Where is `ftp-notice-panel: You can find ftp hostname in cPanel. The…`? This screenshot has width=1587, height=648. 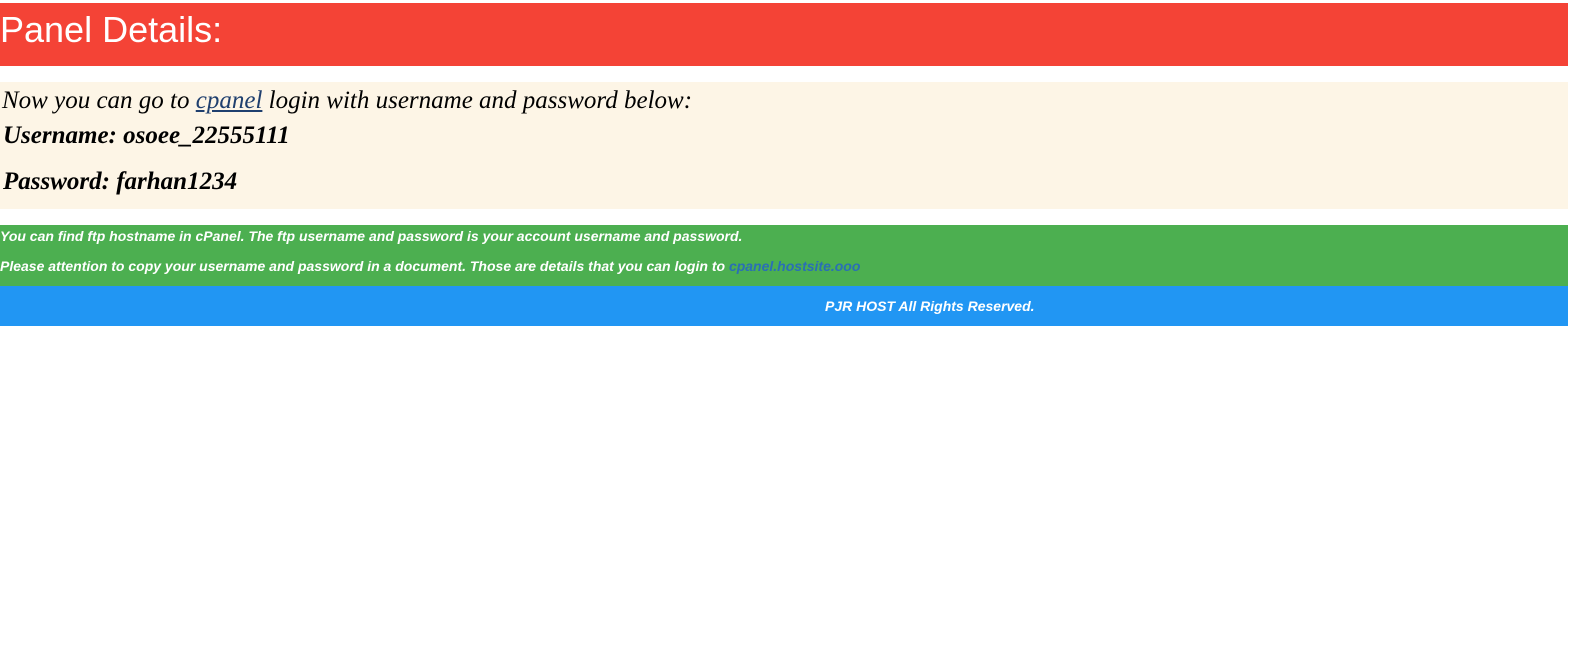
ftp-notice-panel: You can find ftp hostname in cPanel. The… is located at coordinates (784, 255).